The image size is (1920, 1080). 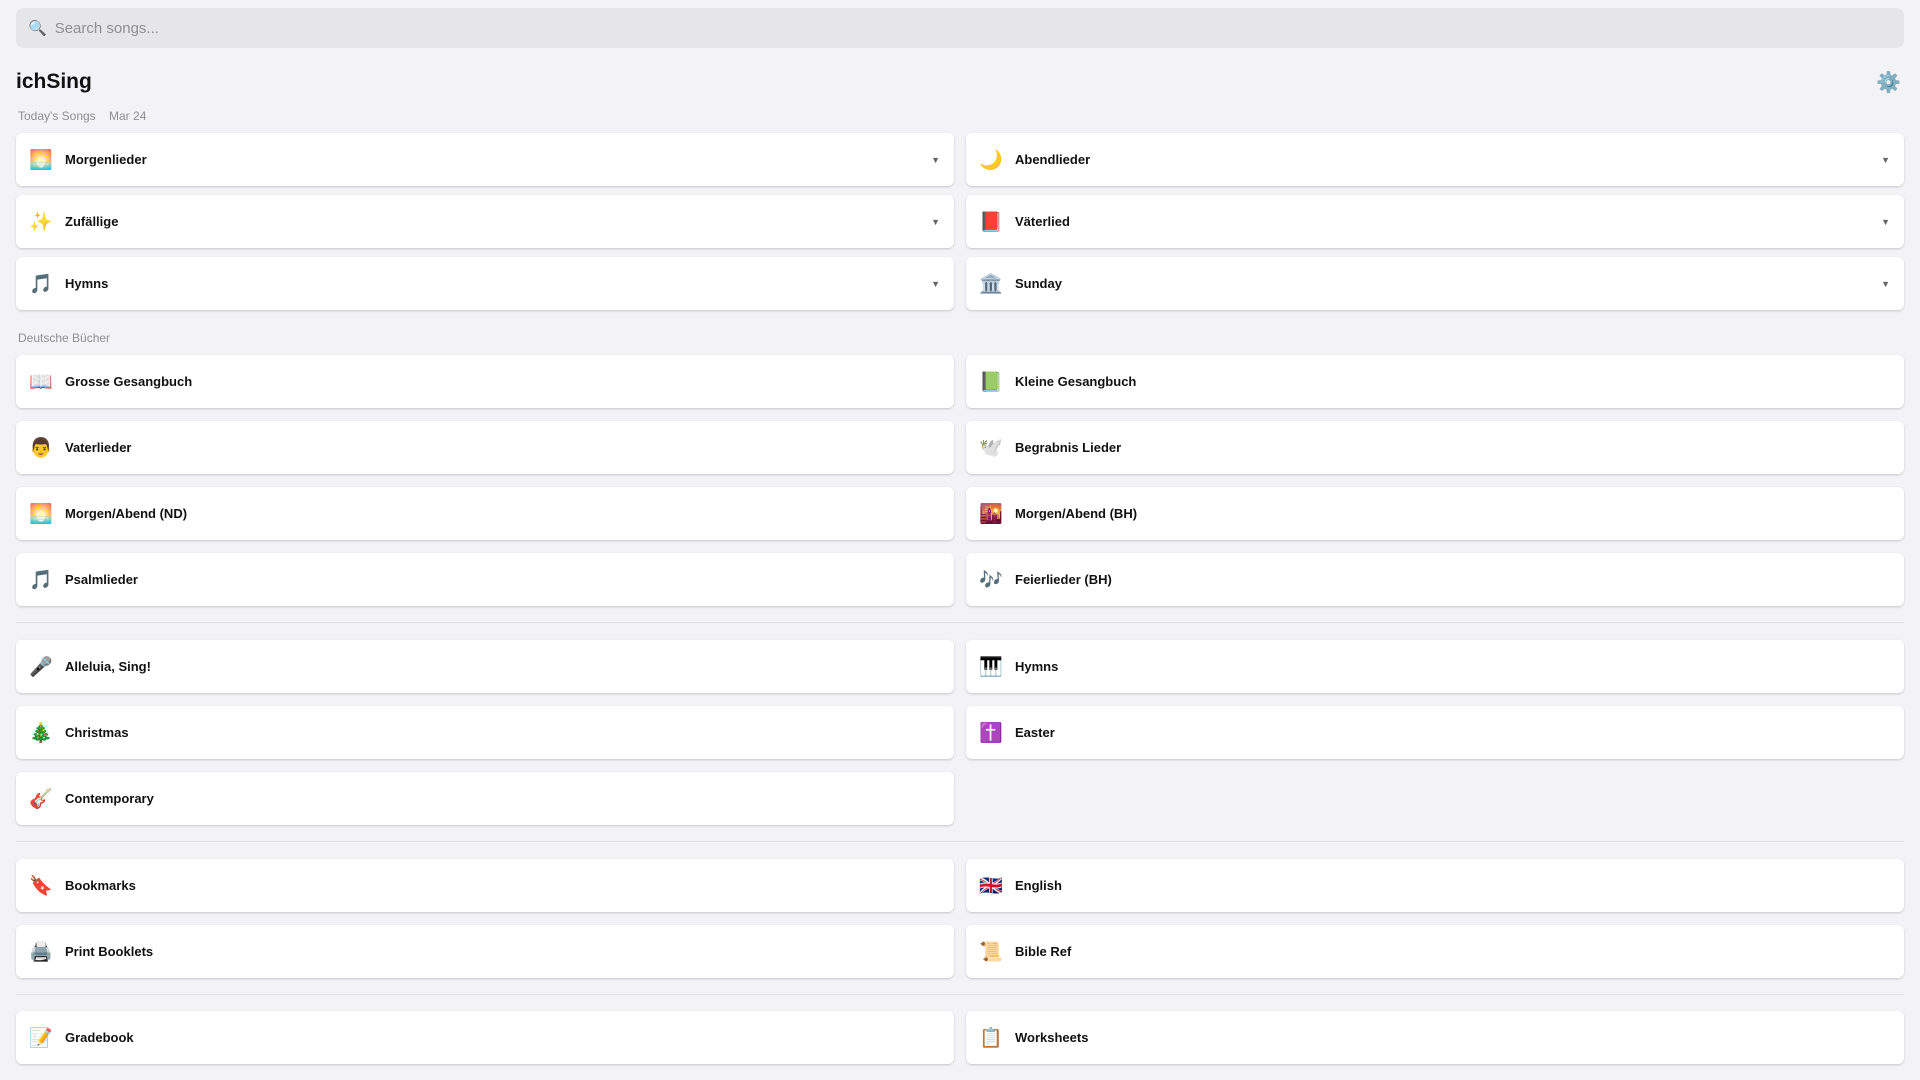 What do you see at coordinates (991, 952) in the screenshot?
I see `tools-item-icon: 📜` at bounding box center [991, 952].